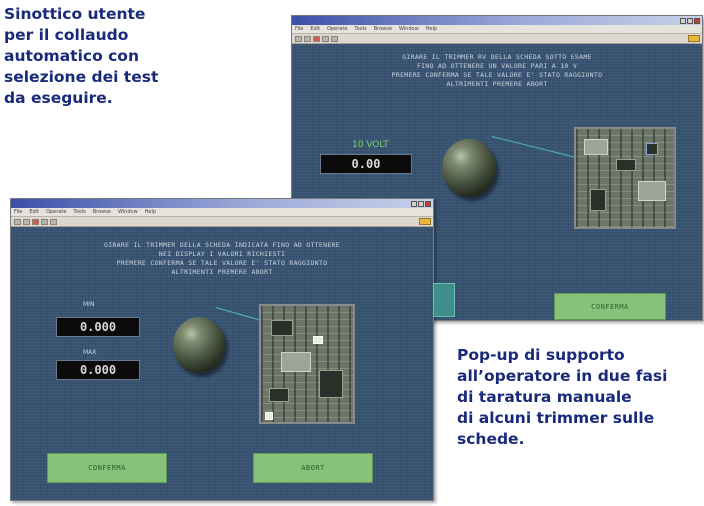  Describe the element at coordinates (89, 304) in the screenshot. I see `display-label-min: MIN` at that location.